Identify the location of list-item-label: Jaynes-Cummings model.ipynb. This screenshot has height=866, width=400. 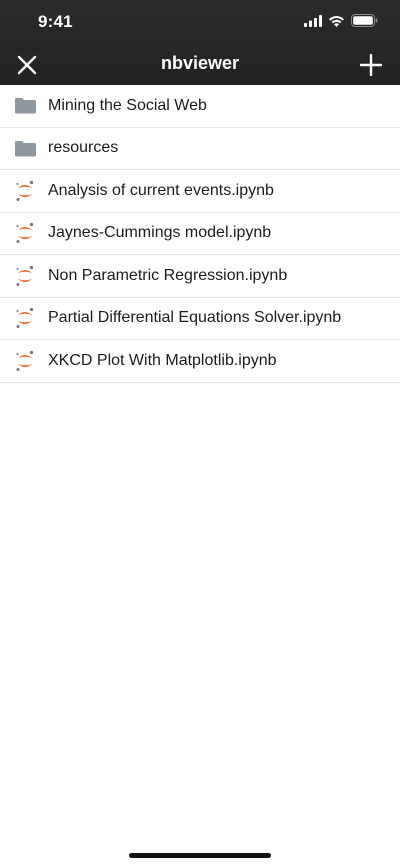
(160, 233).